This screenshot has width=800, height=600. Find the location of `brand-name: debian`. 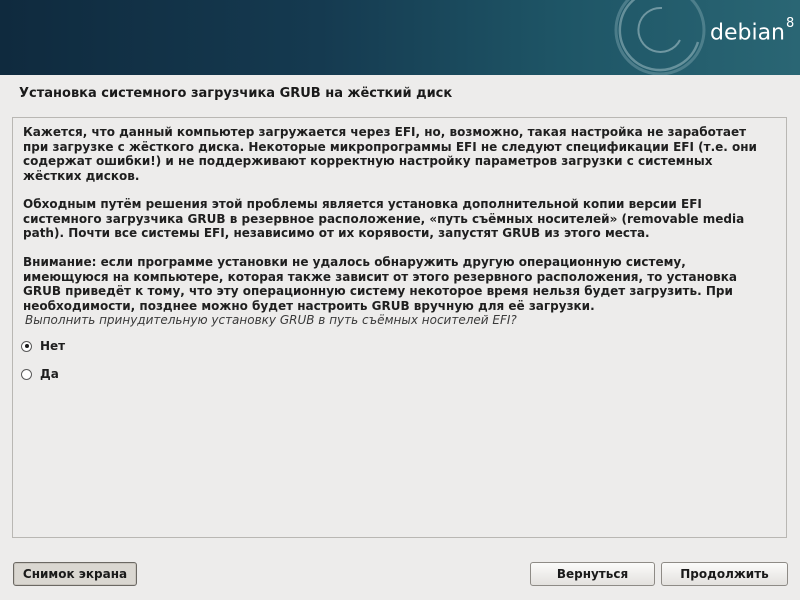

brand-name: debian is located at coordinates (748, 33).